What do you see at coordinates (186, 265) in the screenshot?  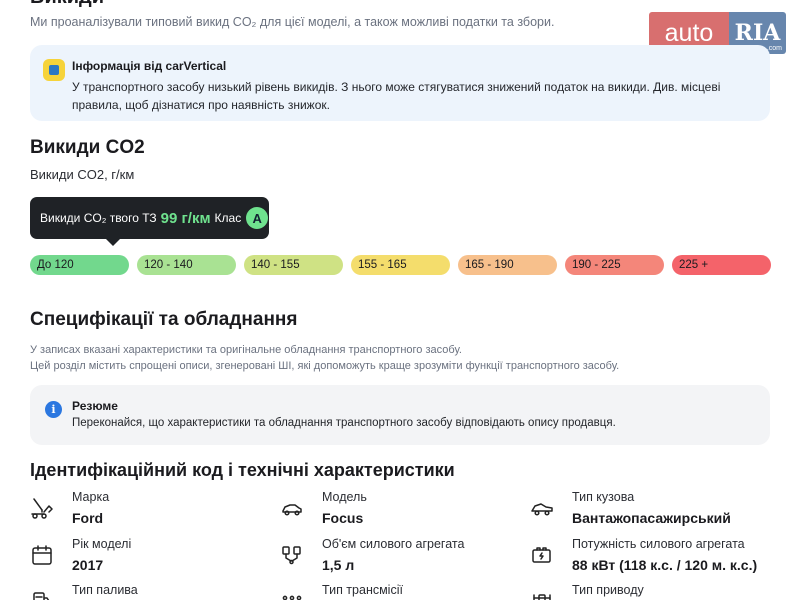 I see `co2-scale-segment: 120 - 140` at bounding box center [186, 265].